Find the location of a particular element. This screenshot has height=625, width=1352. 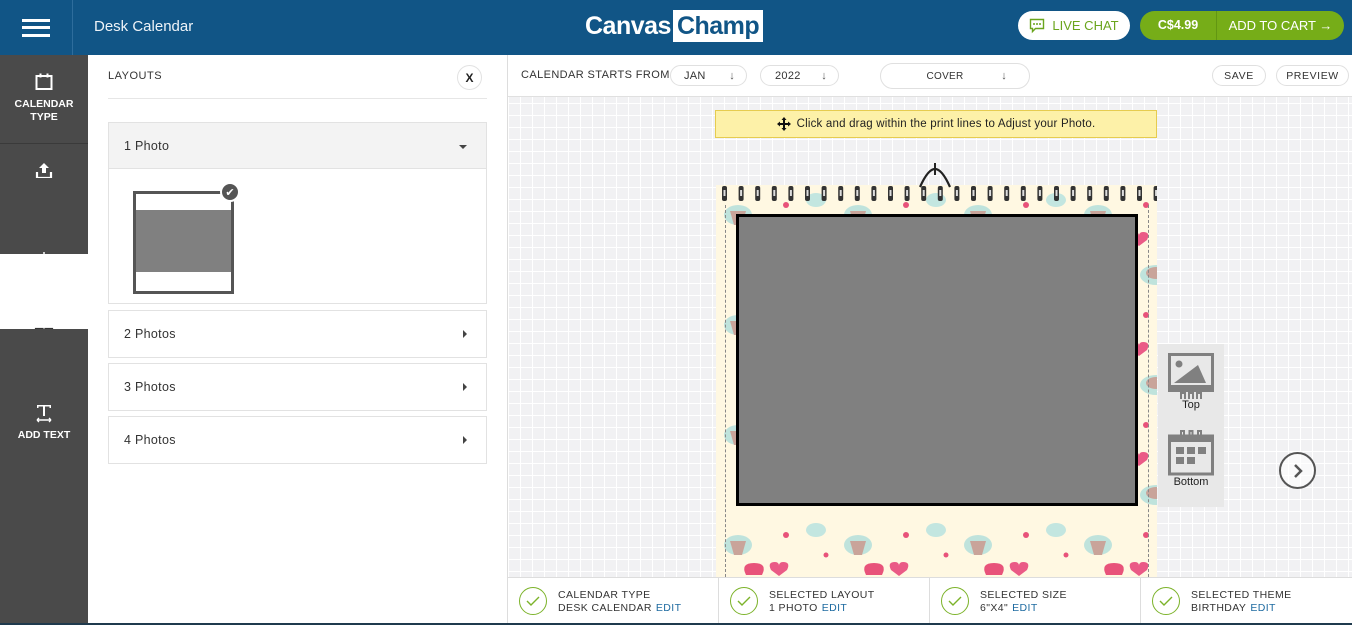

status-value-row: DESK CALENDAR EDIT is located at coordinates (619, 608).